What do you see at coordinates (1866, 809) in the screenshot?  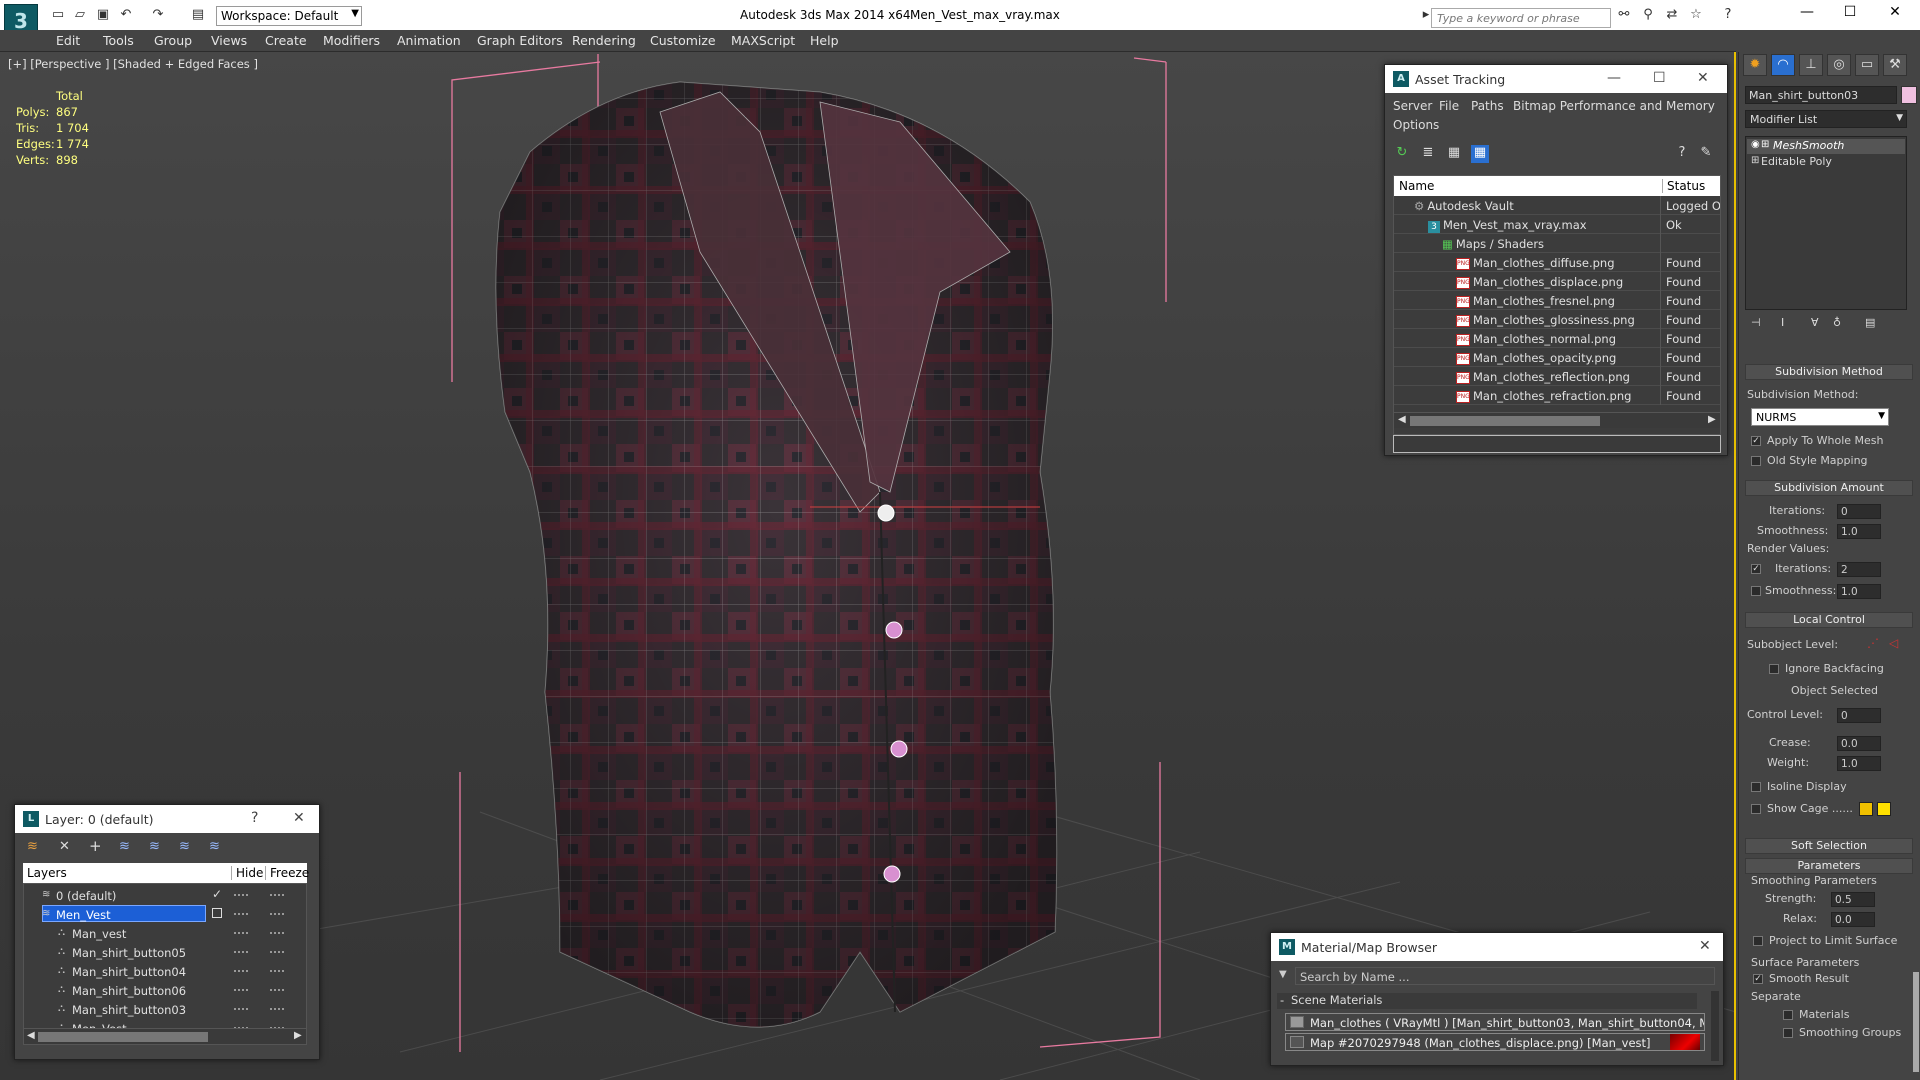 I see `cage-color-swatch` at bounding box center [1866, 809].